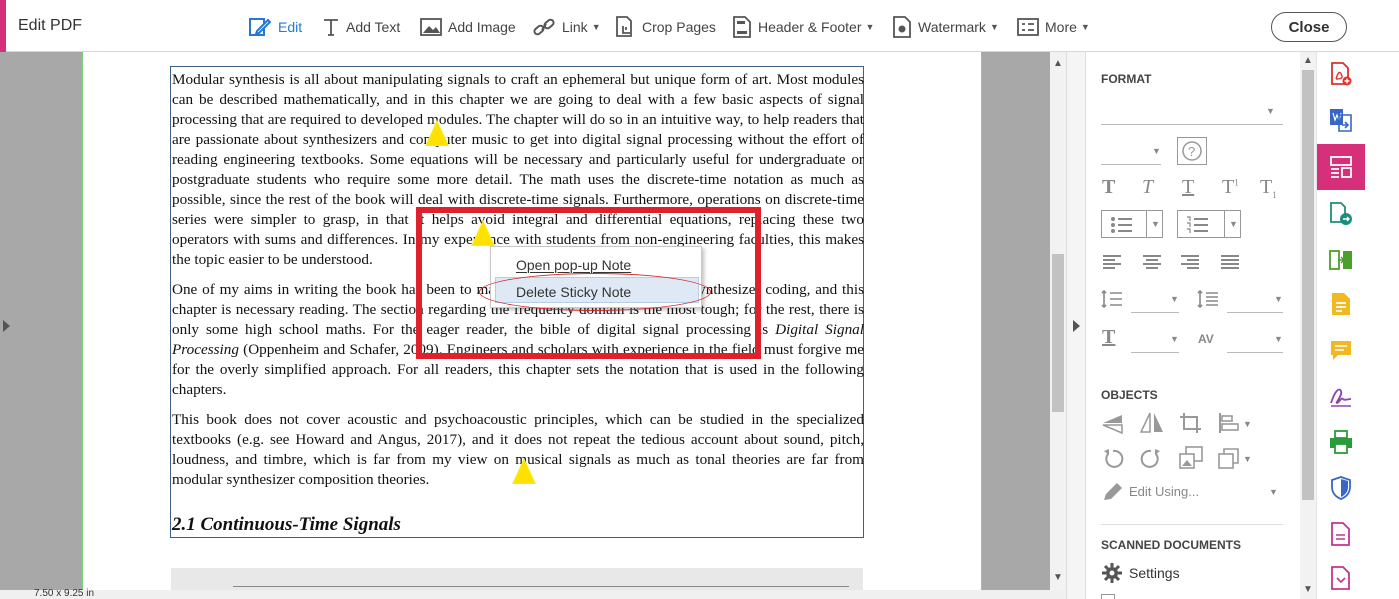 Image resolution: width=1399 pixels, height=599 pixels. I want to click on character-spacing-icon: AV, so click(1206, 339).